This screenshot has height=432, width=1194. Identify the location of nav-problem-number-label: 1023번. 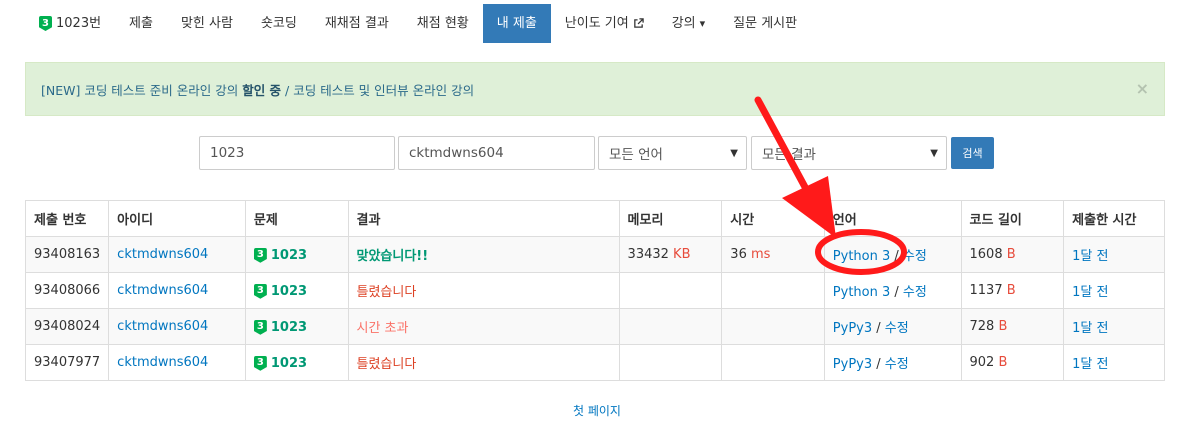
(79, 23).